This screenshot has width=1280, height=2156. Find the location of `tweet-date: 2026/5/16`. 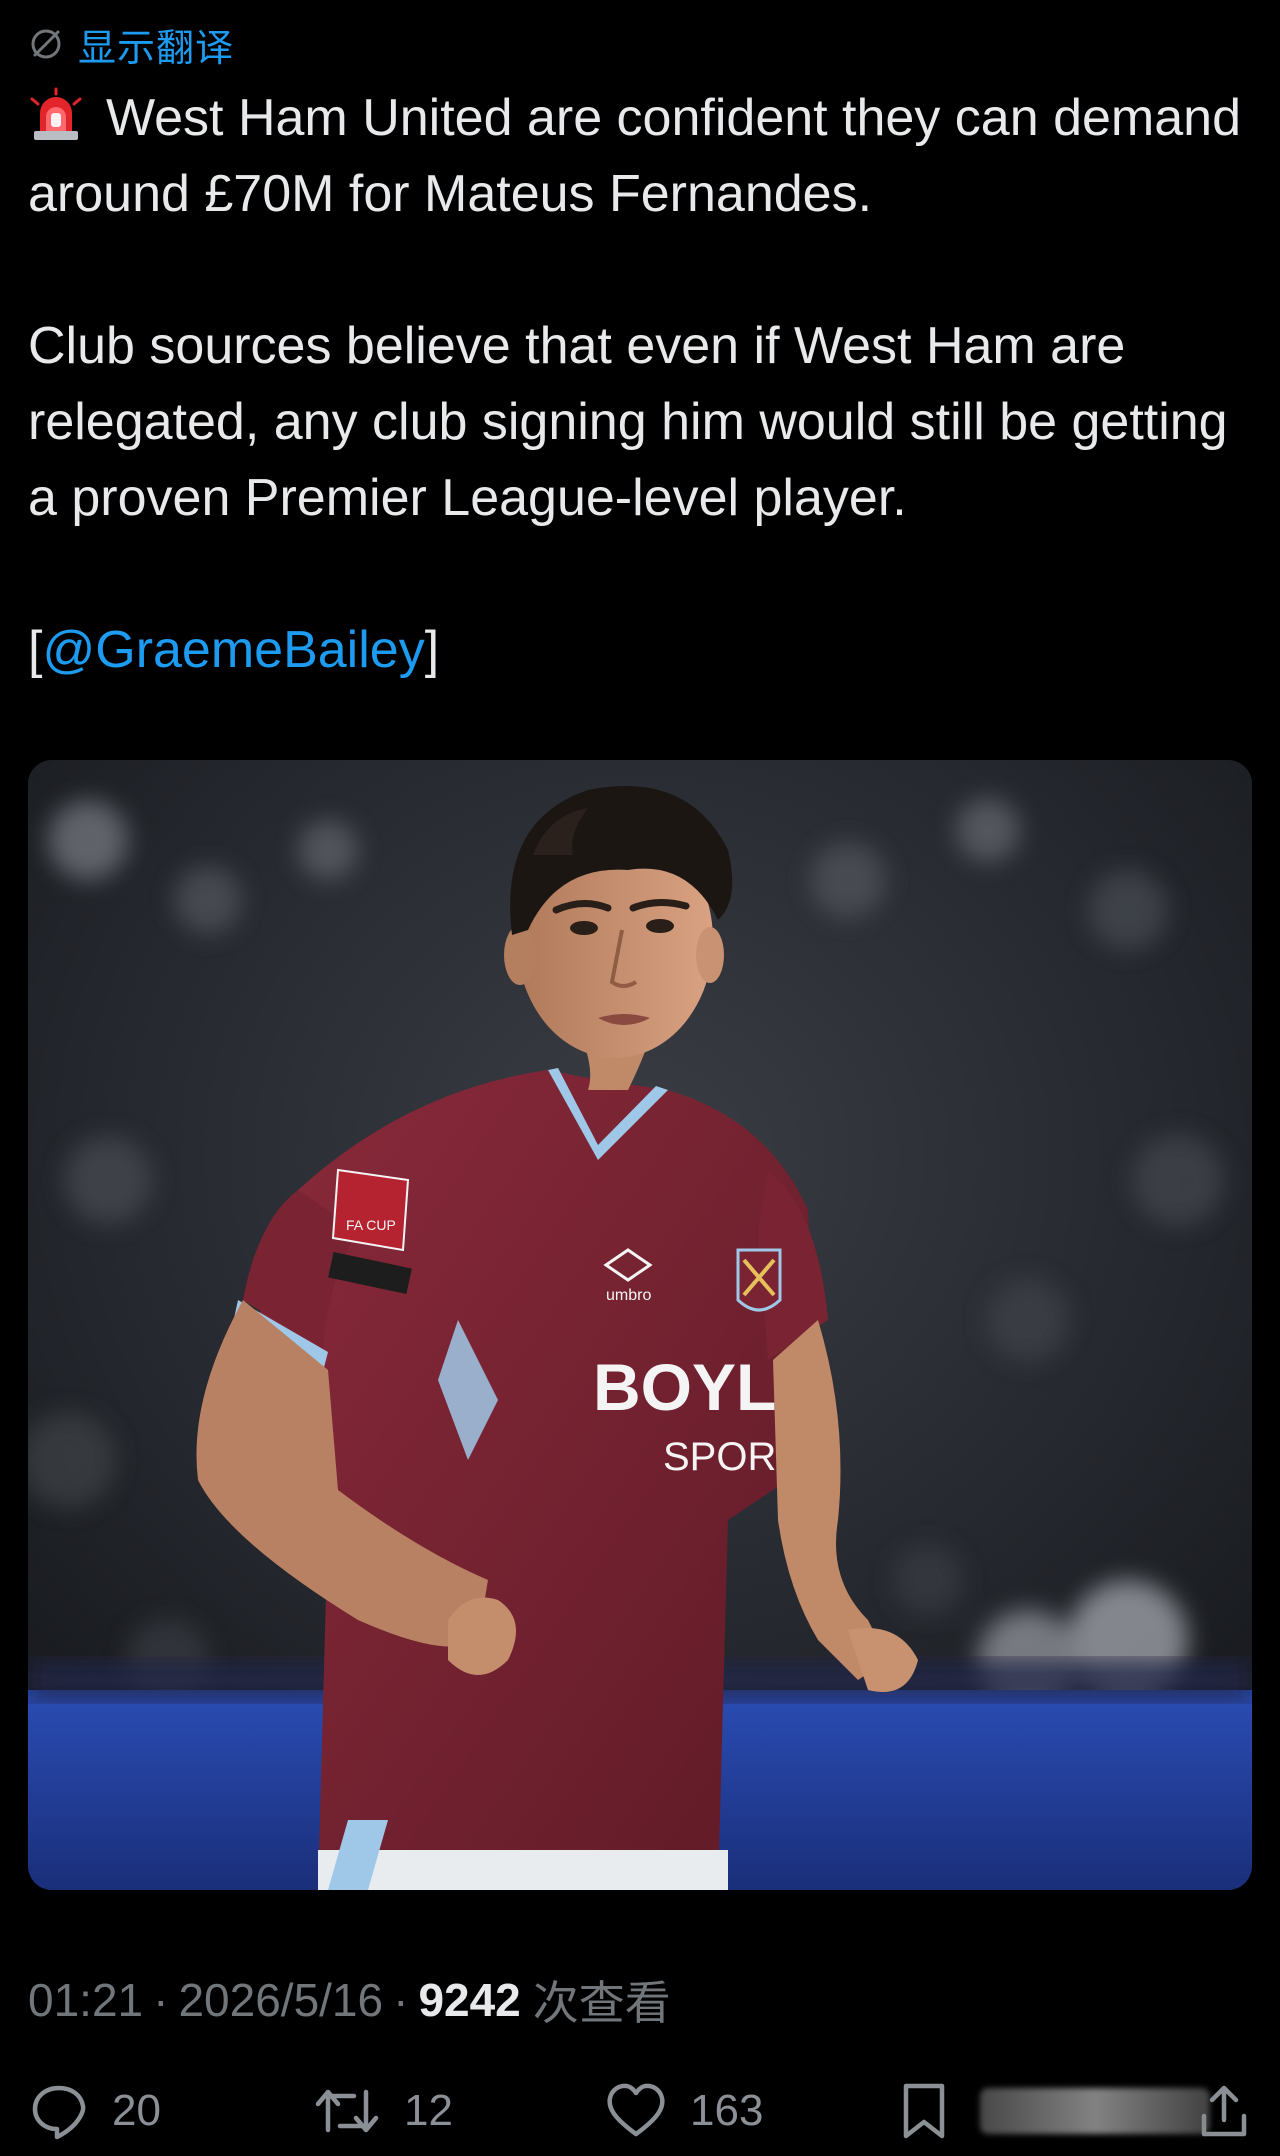

tweet-date: 2026/5/16 is located at coordinates (280, 2000).